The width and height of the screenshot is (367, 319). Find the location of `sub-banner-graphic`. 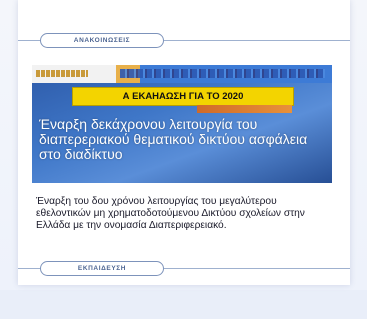

sub-banner-graphic is located at coordinates (244, 109).